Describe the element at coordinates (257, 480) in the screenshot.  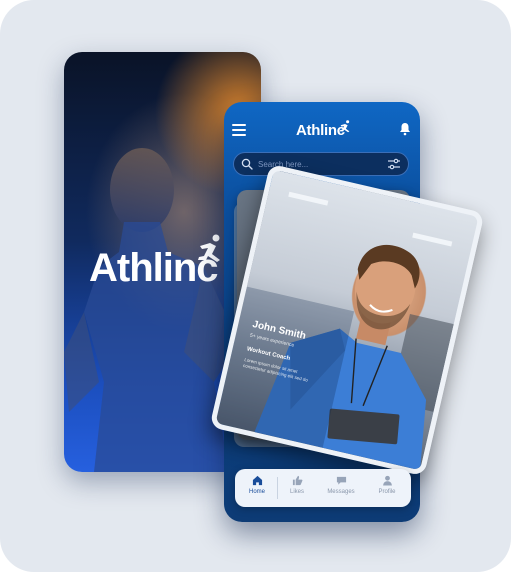
I see `home-icon` at that location.